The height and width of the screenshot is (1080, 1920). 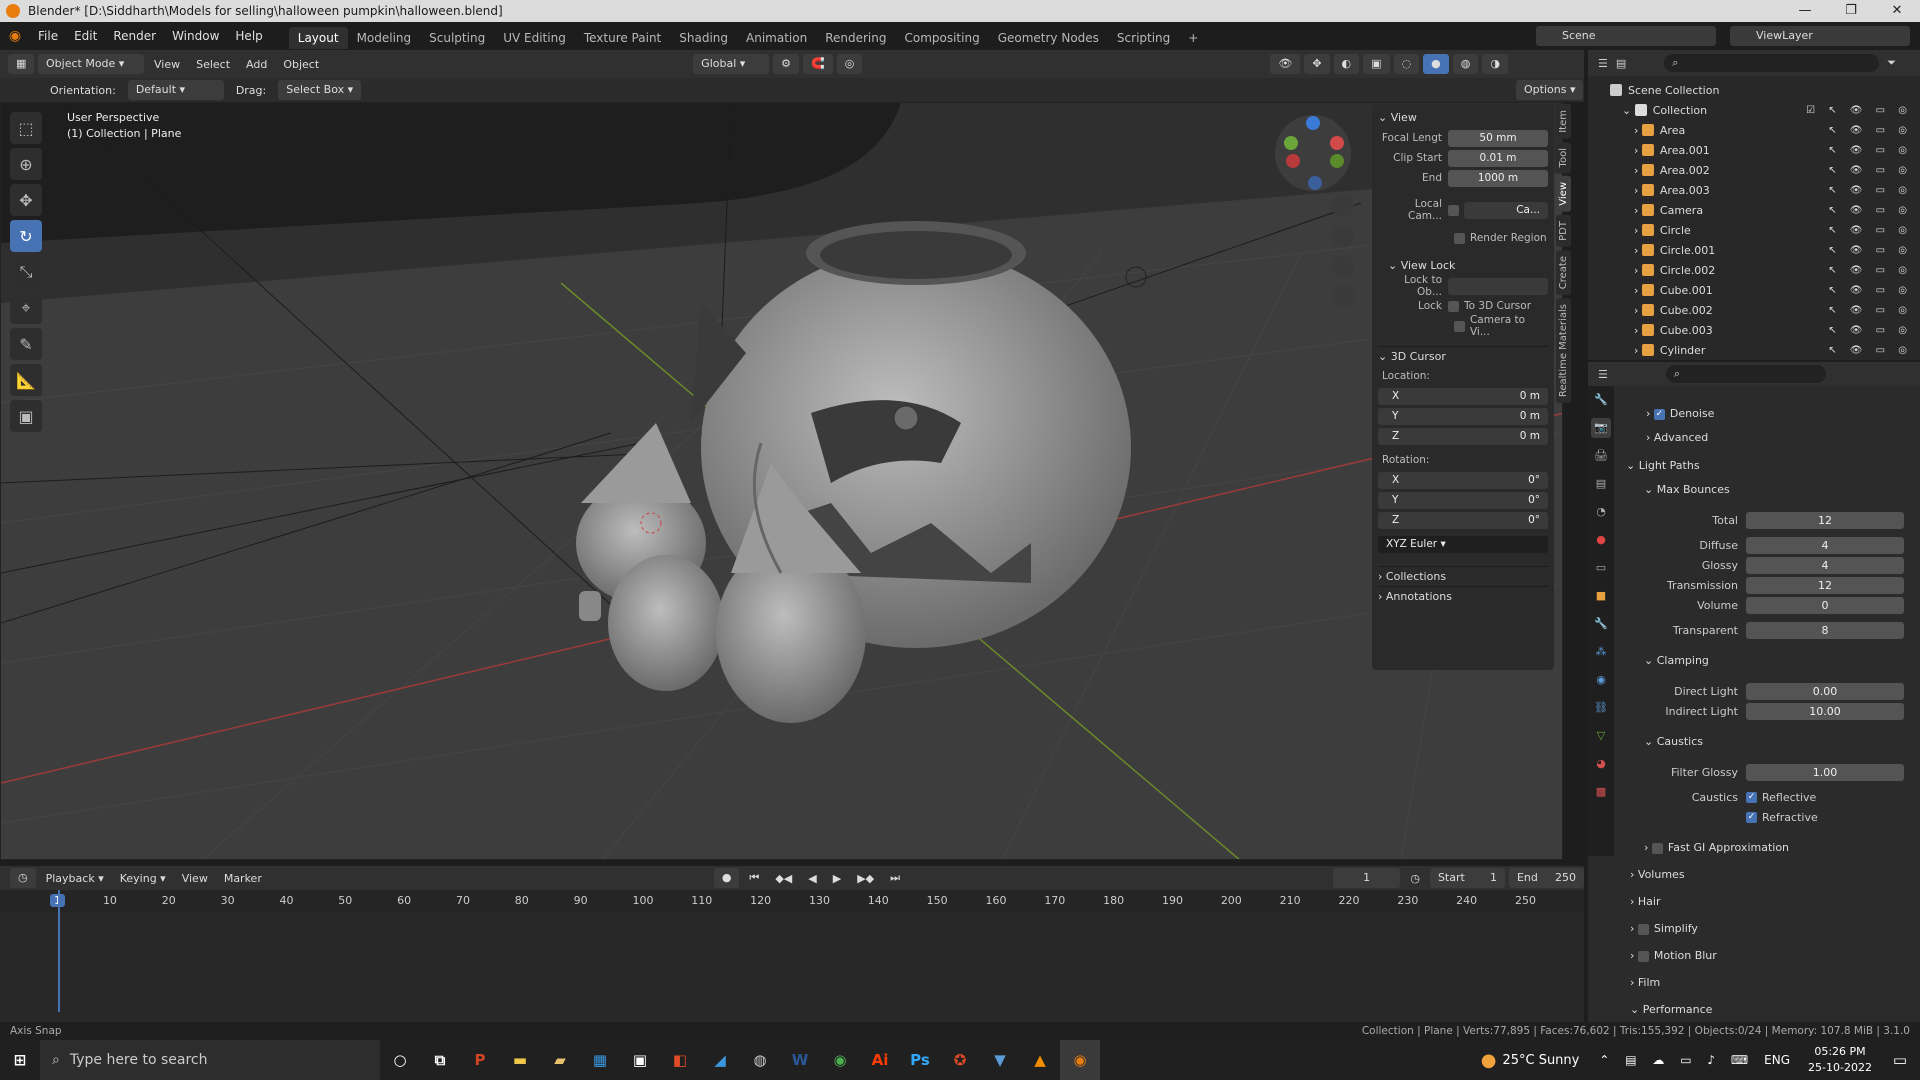 What do you see at coordinates (1463, 118) in the screenshot?
I see `view-section-header: ⌄ View` at bounding box center [1463, 118].